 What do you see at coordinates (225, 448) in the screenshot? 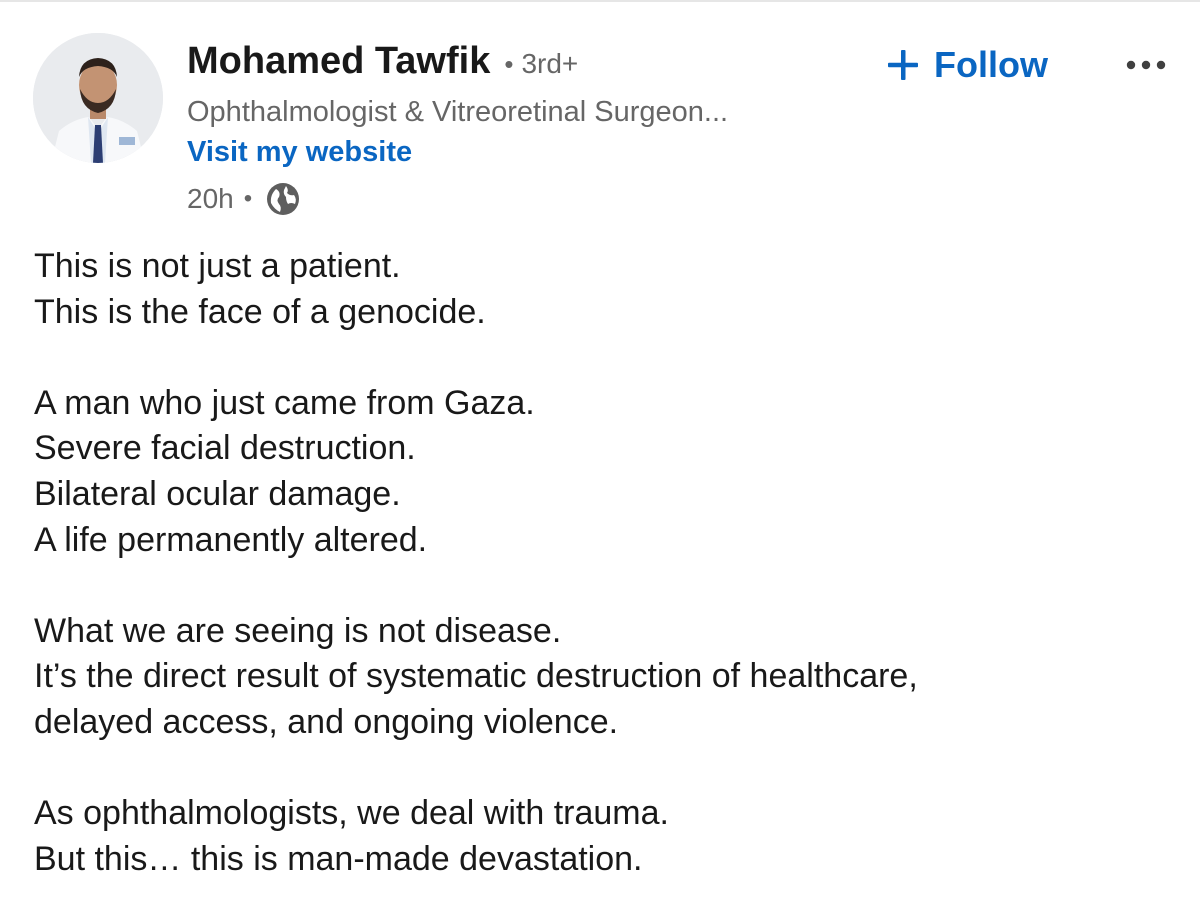
I see `post-text-line: Severe facial destruction.` at bounding box center [225, 448].